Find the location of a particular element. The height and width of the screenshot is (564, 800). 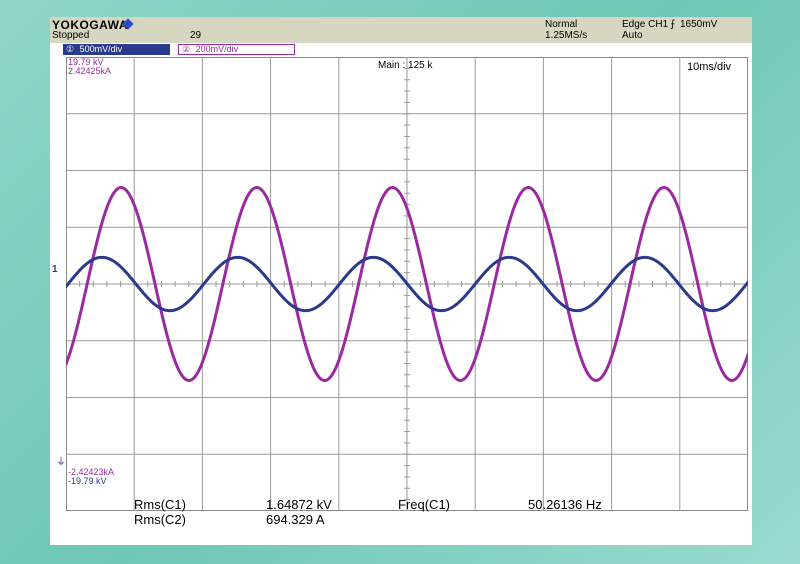

sample-rate: 1.25MS/s is located at coordinates (566, 35).